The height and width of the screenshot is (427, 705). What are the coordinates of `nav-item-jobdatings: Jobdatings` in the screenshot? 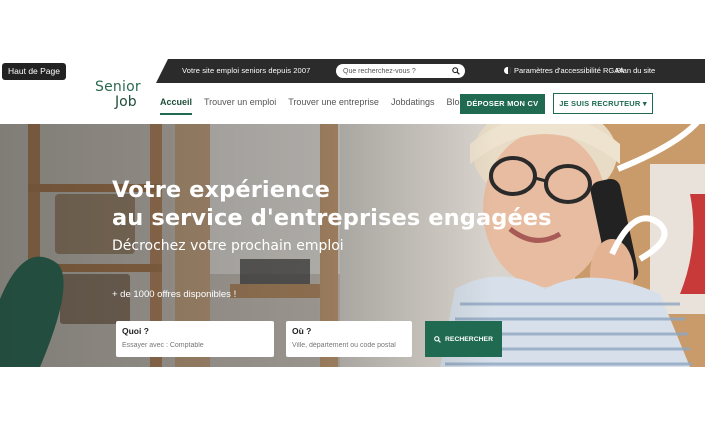 It's located at (413, 106).